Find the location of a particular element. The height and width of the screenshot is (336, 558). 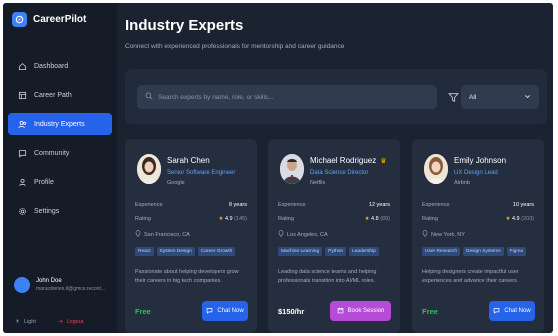

sidebar-item-settings: Settings is located at coordinates (60, 211).